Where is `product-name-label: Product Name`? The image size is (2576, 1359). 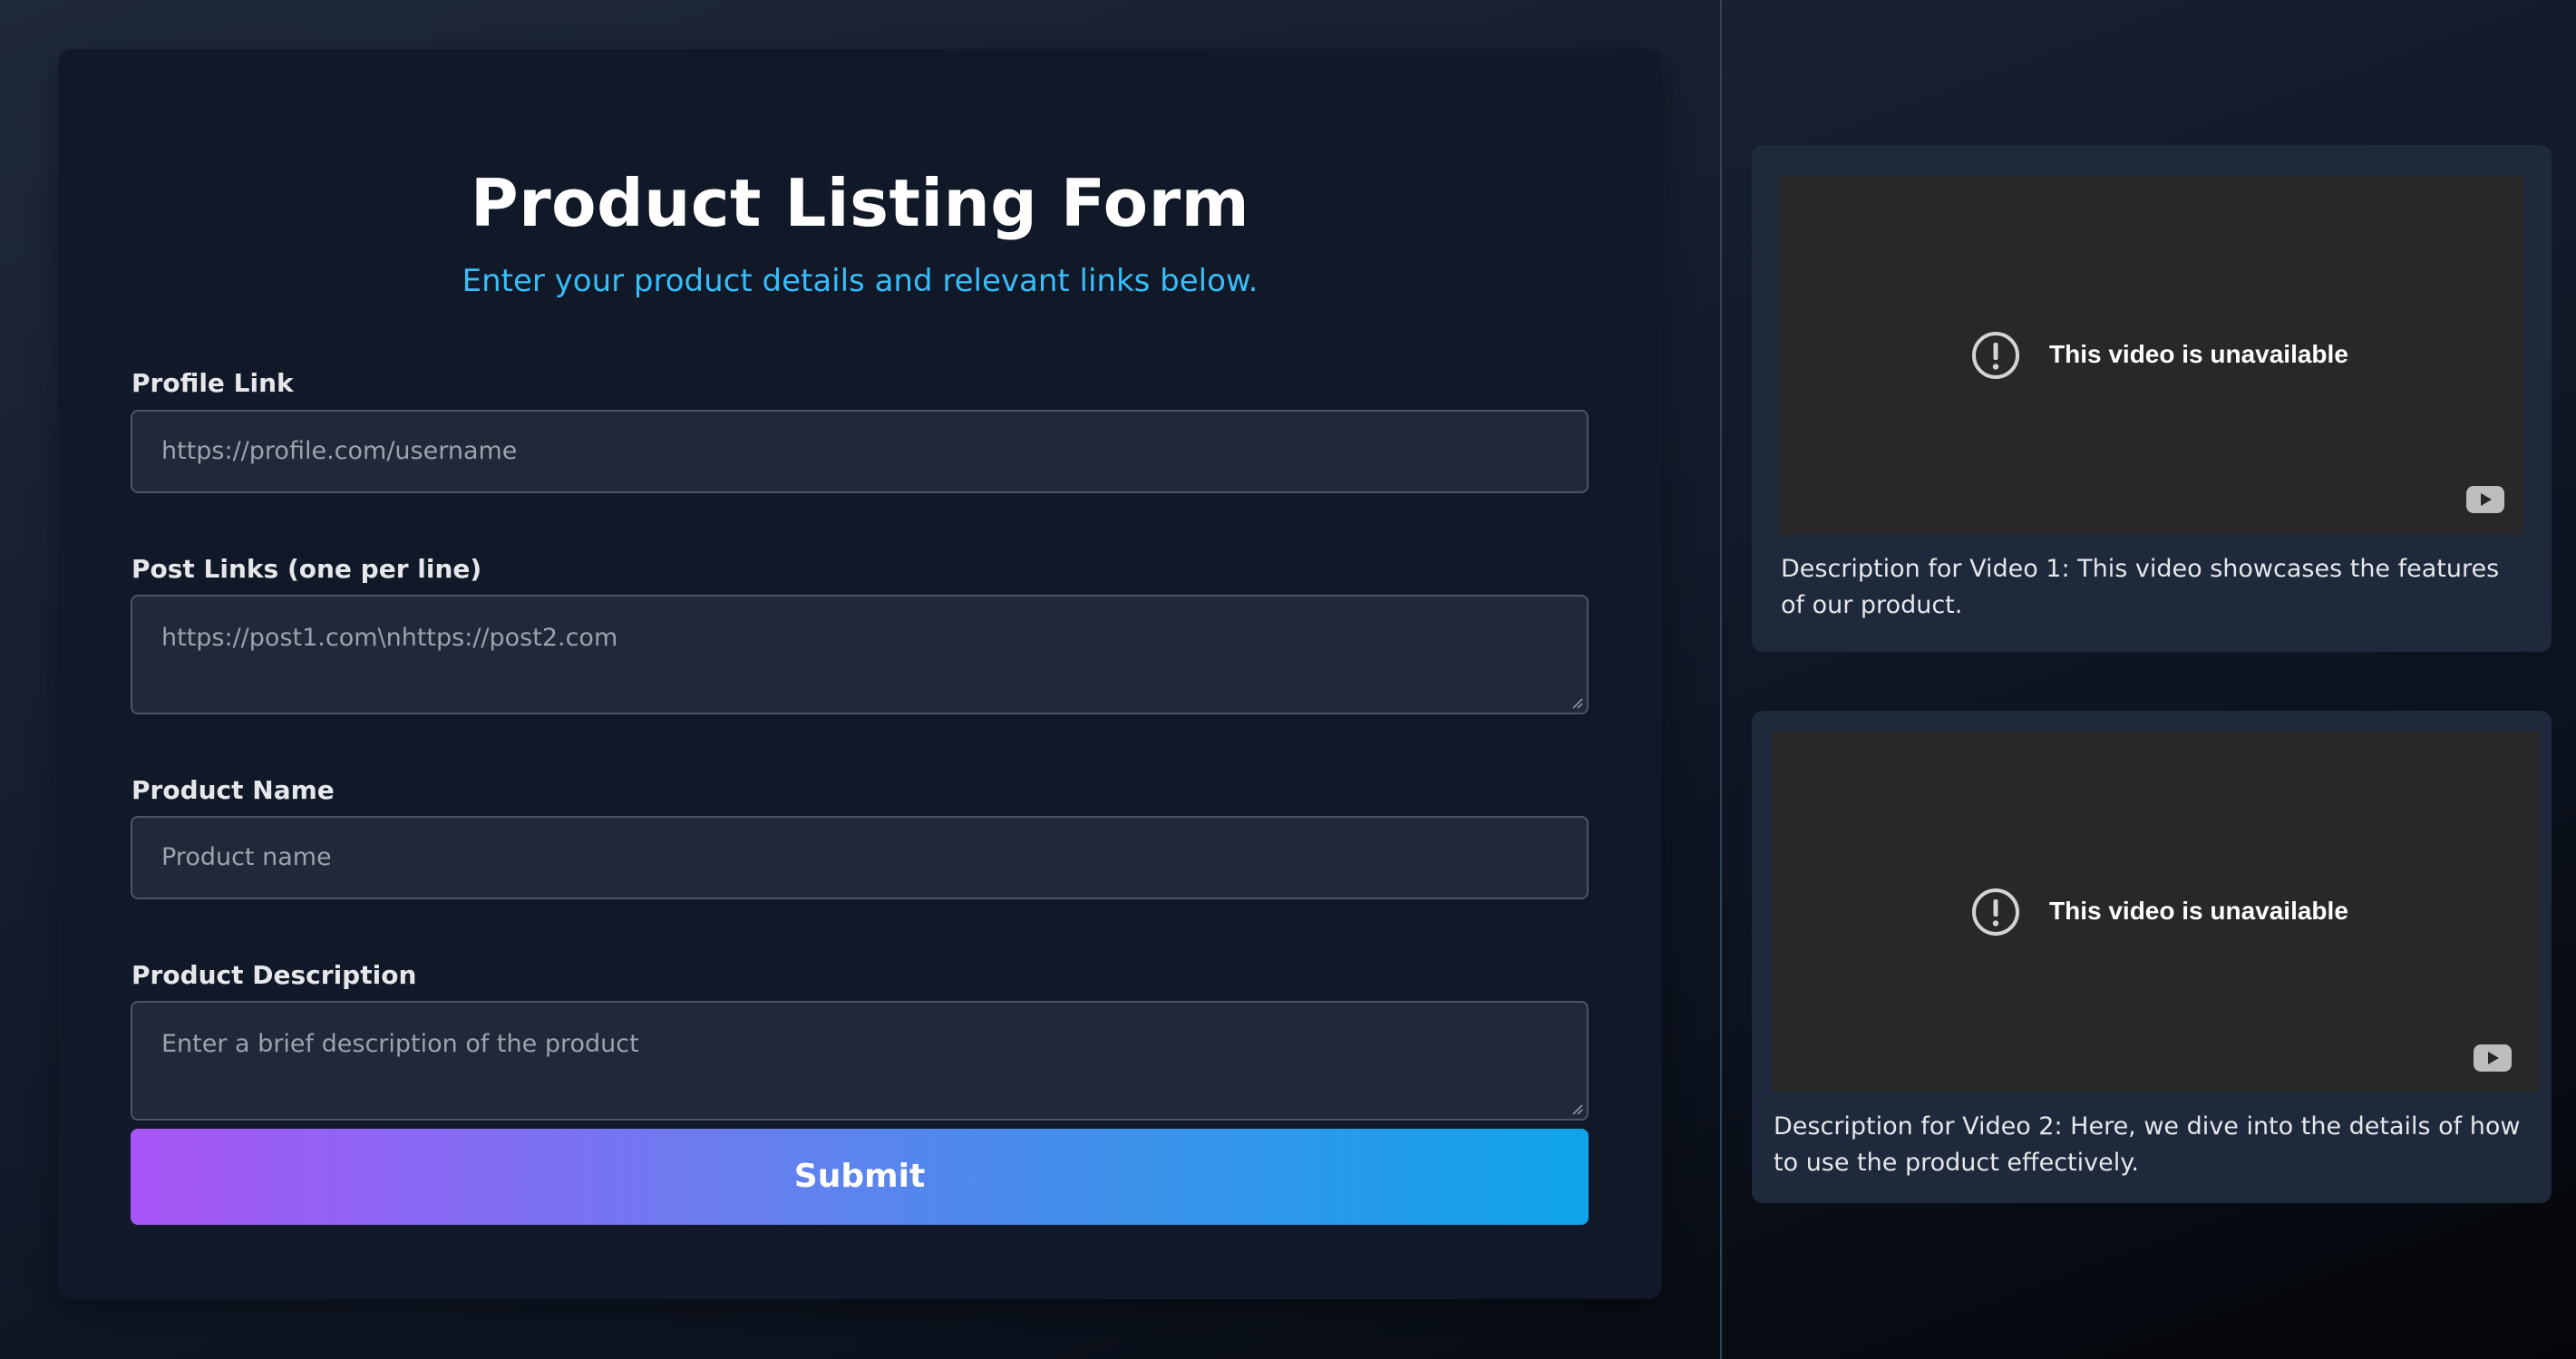 product-name-label: Product Name is located at coordinates (233, 790).